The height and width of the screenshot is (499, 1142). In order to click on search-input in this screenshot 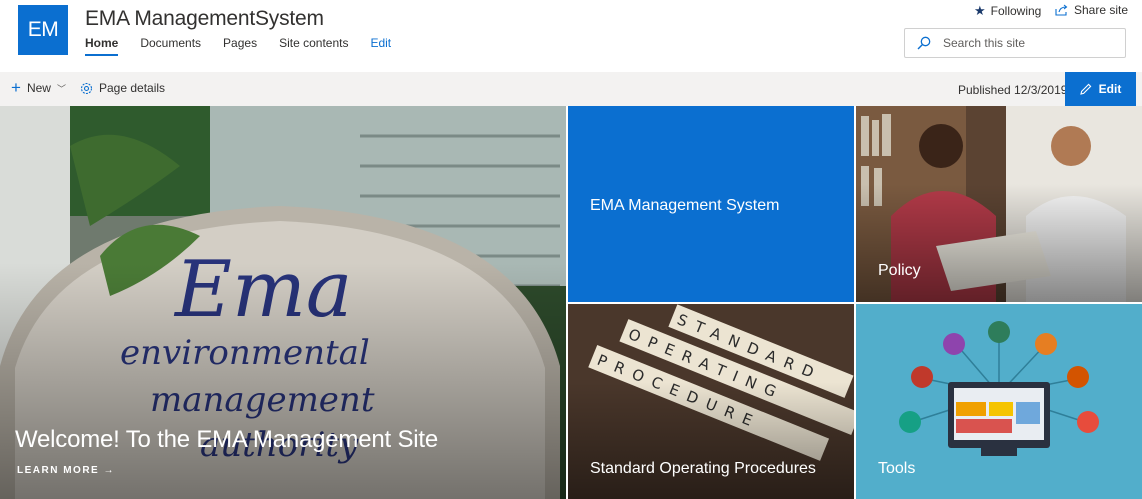, I will do `click(1023, 43)`.